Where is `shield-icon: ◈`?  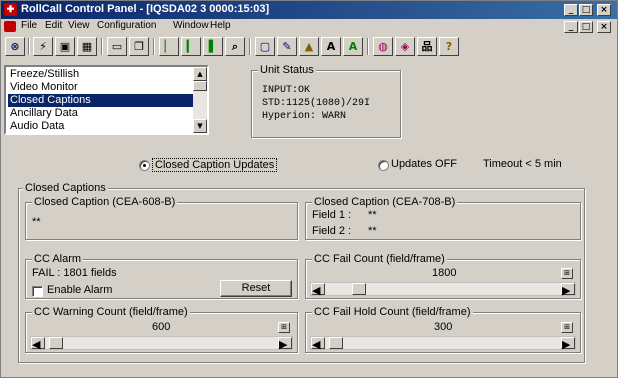
shield-icon: ◈ is located at coordinates (405, 46).